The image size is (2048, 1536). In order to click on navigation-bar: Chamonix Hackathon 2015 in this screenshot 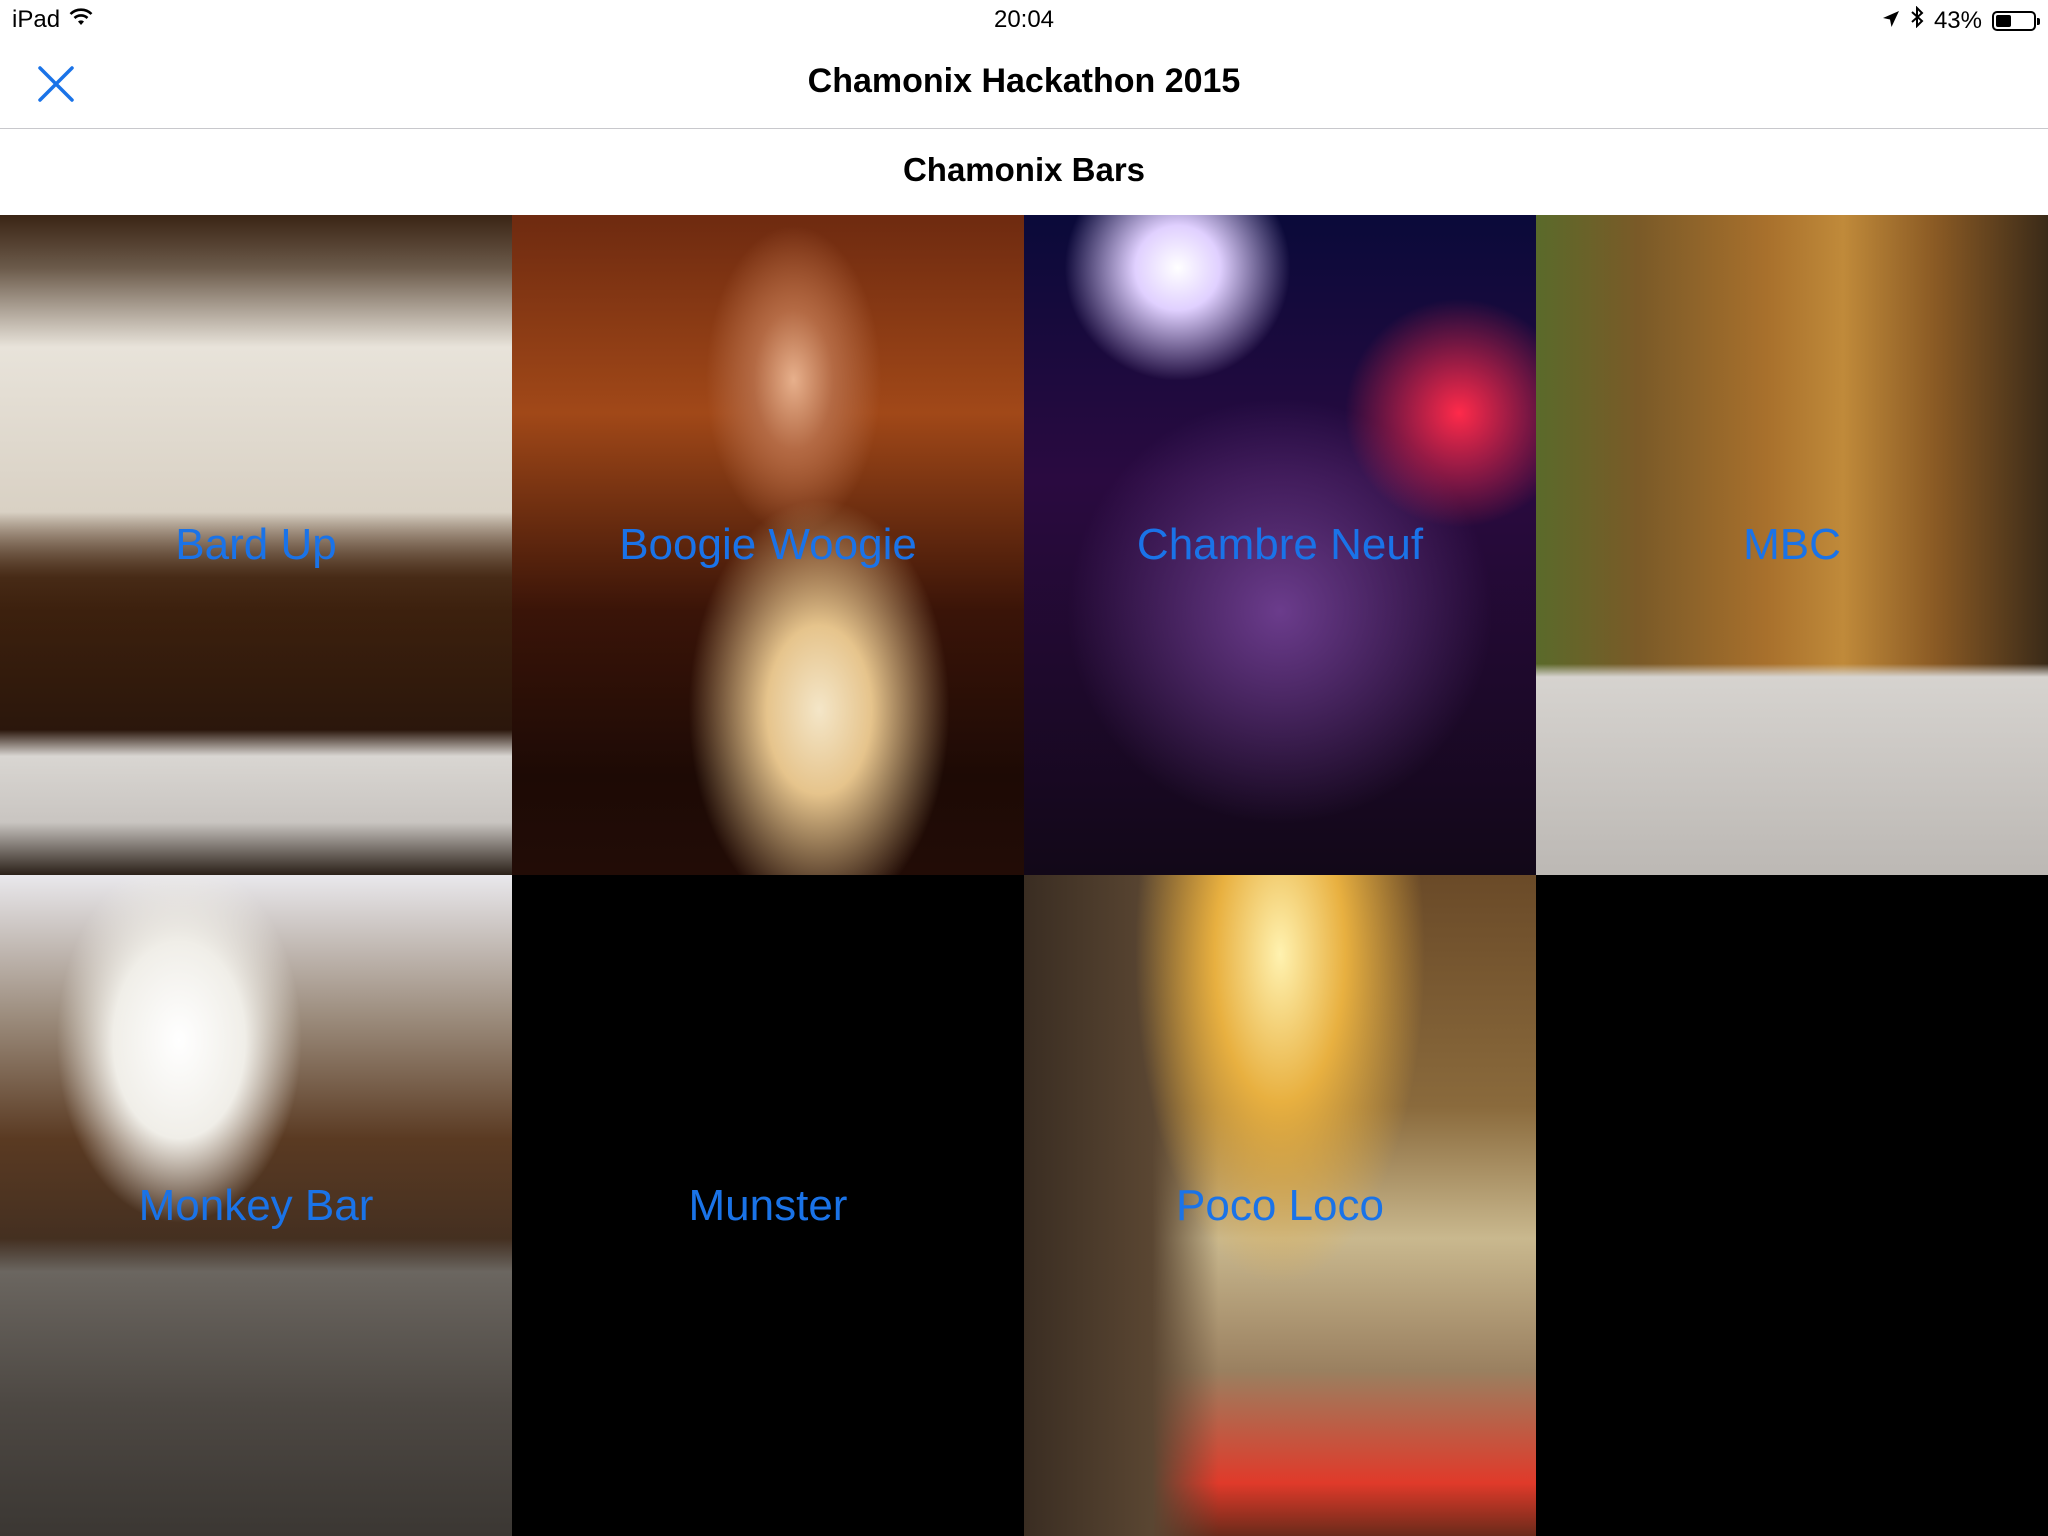, I will do `click(1024, 84)`.